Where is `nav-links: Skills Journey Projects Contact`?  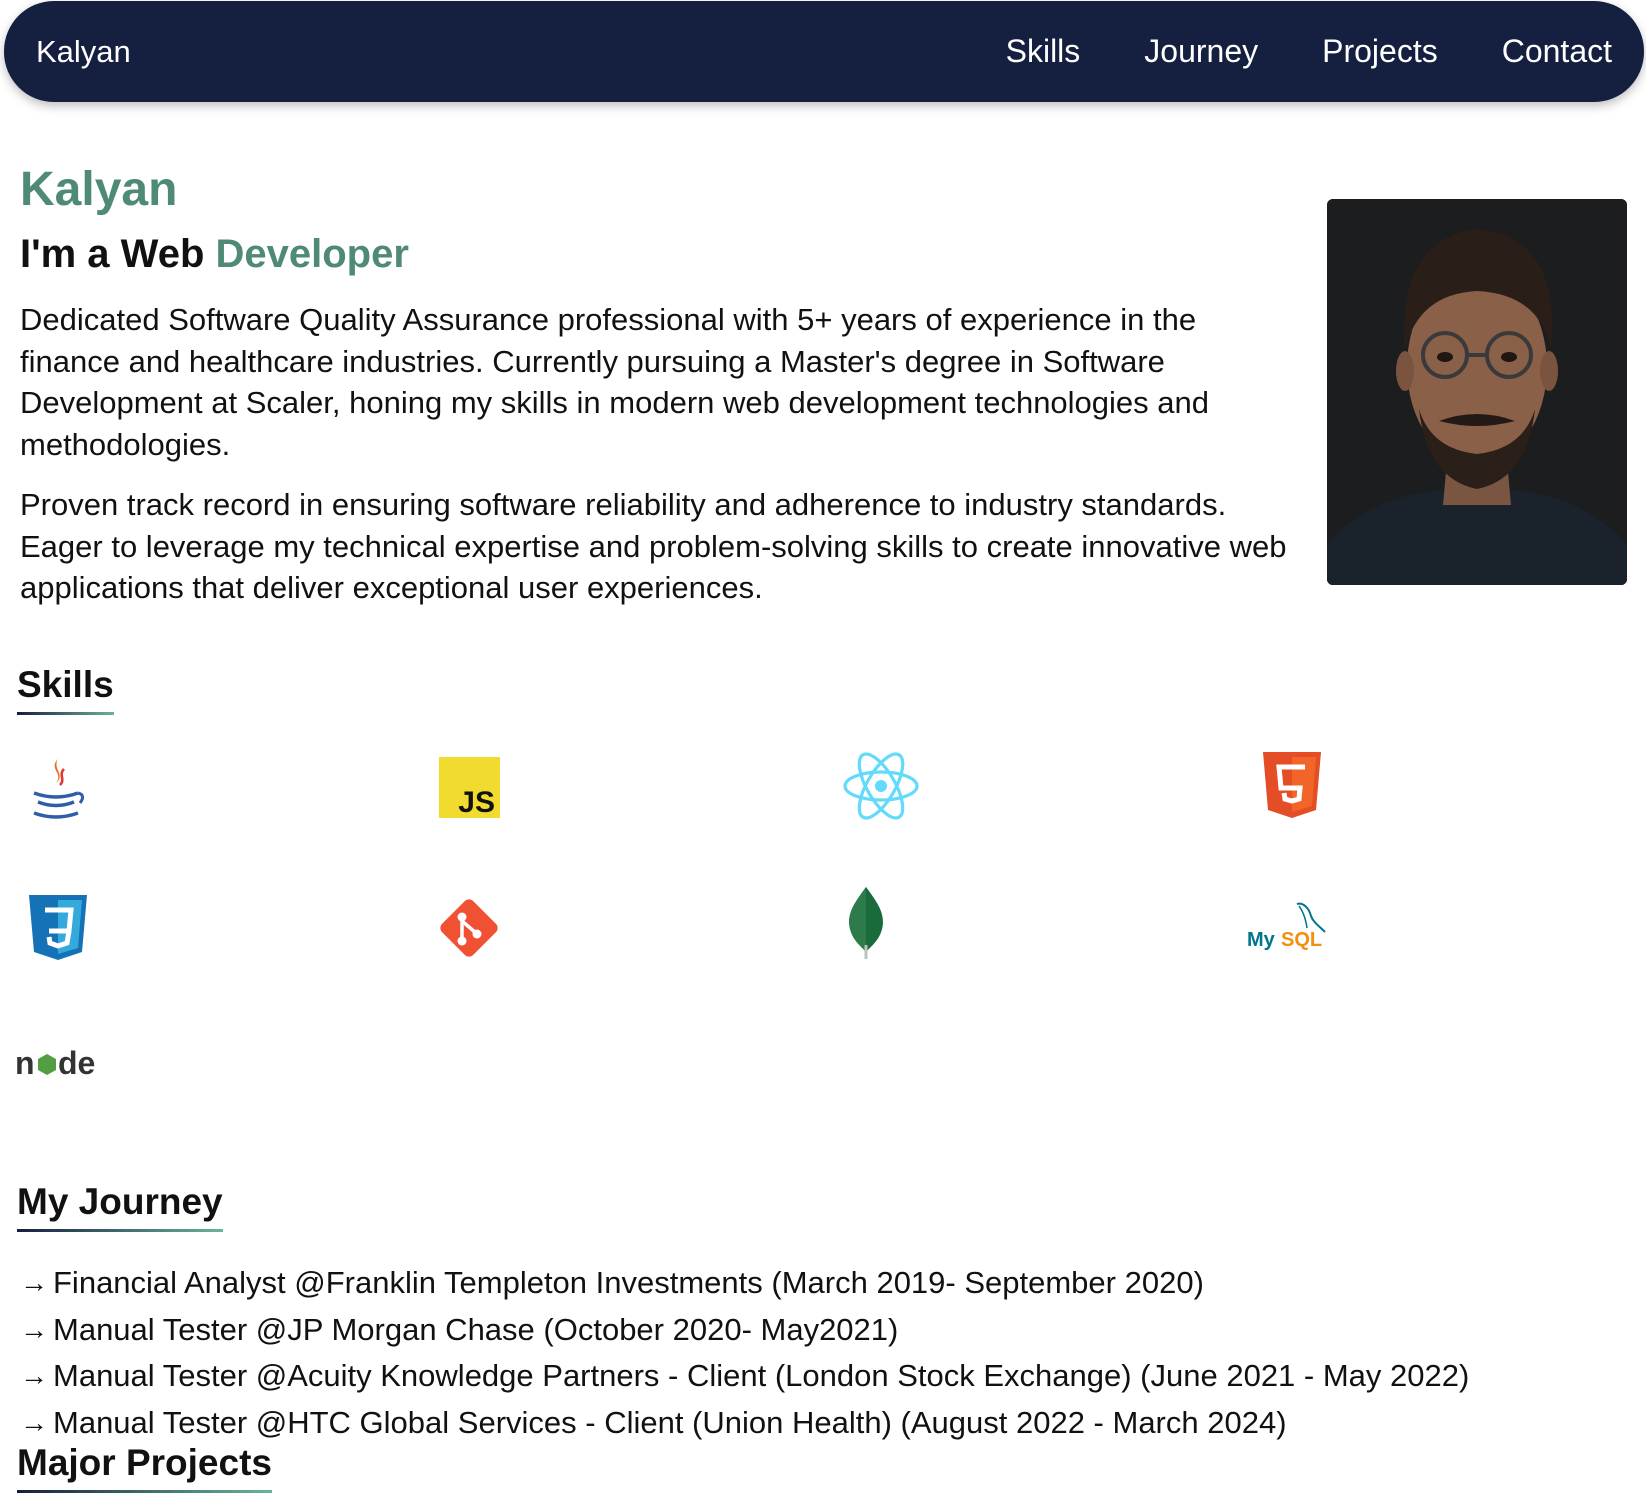
nav-links: Skills Journey Projects Contact is located at coordinates (1309, 51).